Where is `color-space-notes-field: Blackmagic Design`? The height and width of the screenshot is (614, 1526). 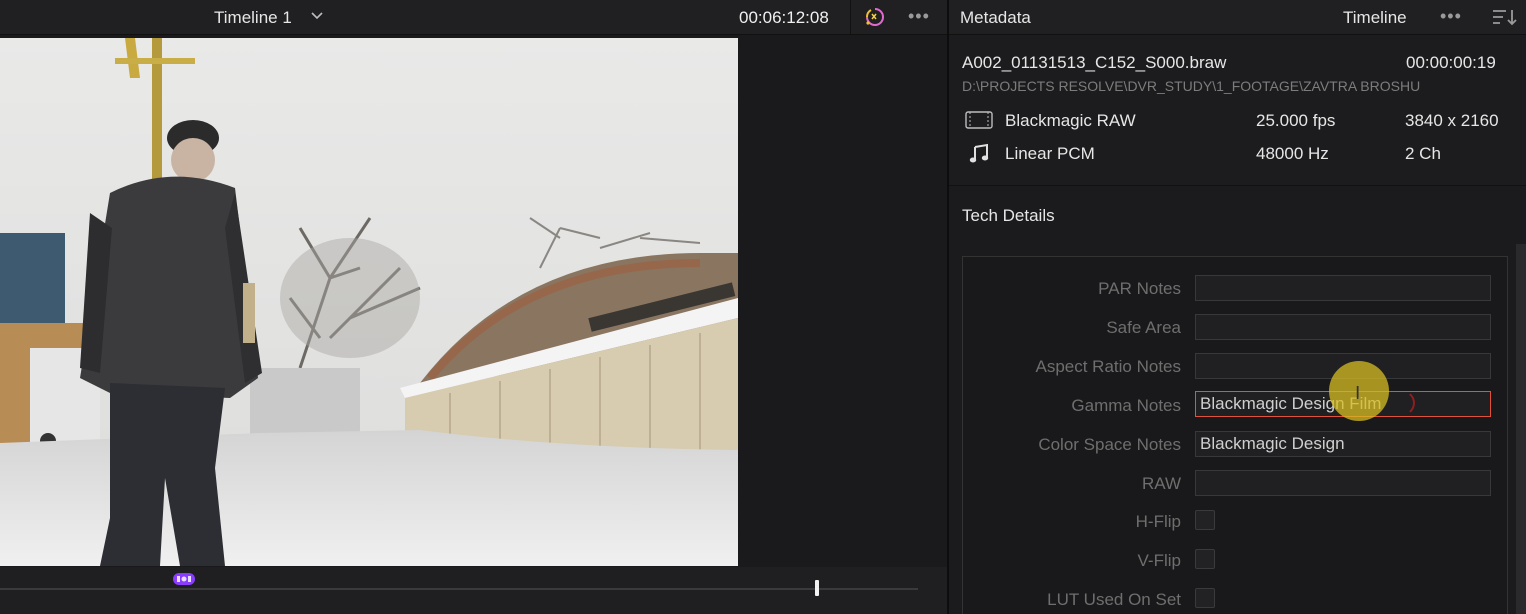 color-space-notes-field: Blackmagic Design is located at coordinates (1343, 444).